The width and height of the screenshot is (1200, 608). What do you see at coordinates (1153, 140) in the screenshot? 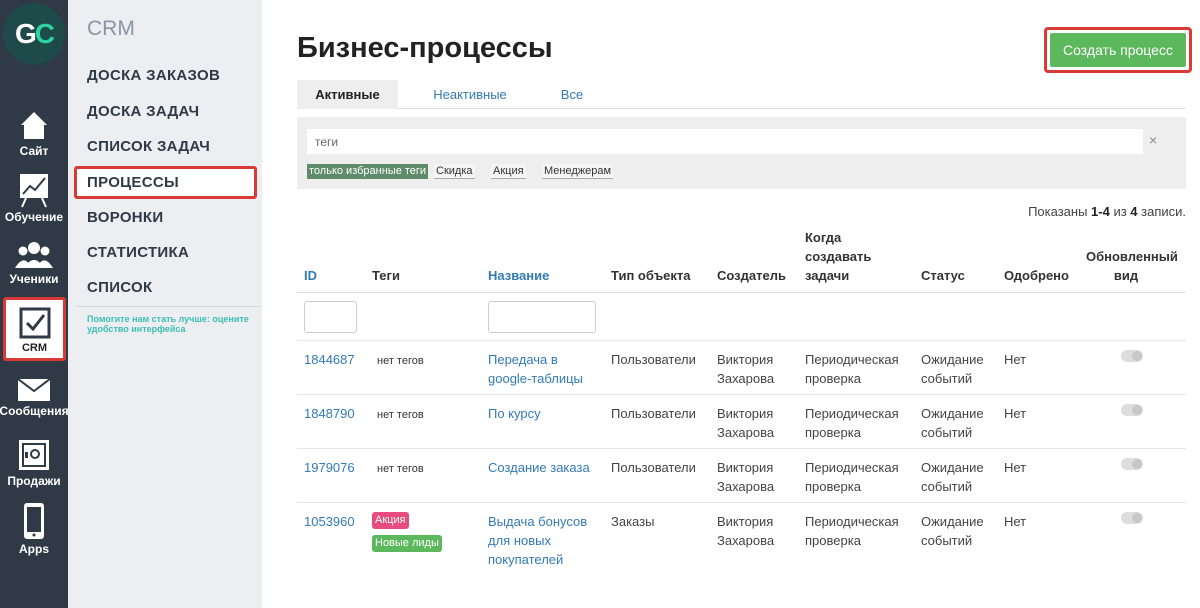
I see `clear-icon: ×` at bounding box center [1153, 140].